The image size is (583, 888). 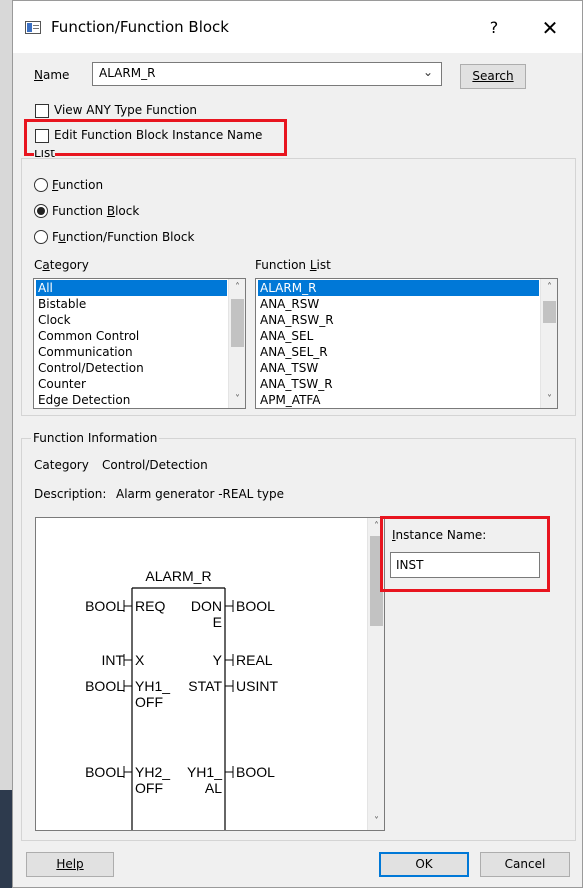 I want to click on function-list-item: ANA_SEL, so click(x=398, y=336).